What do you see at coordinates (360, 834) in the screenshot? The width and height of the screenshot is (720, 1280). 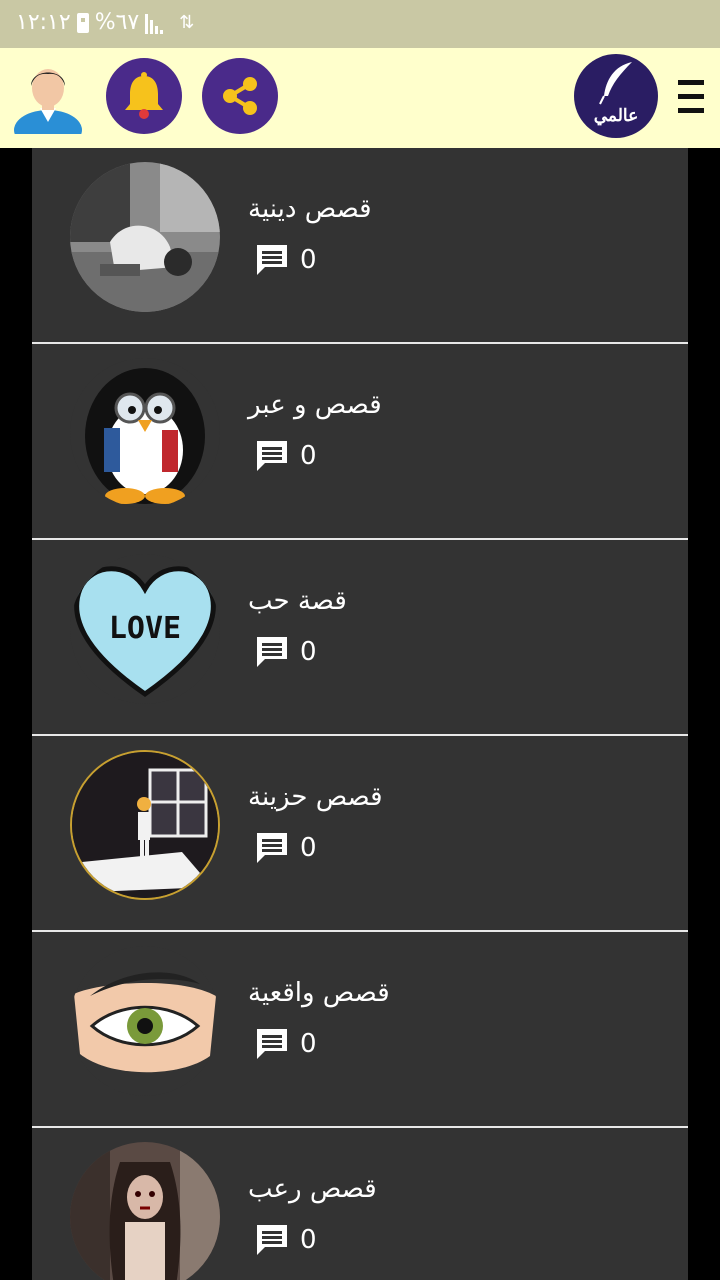 I see `category-card-sad: قصص حزينة 0` at bounding box center [360, 834].